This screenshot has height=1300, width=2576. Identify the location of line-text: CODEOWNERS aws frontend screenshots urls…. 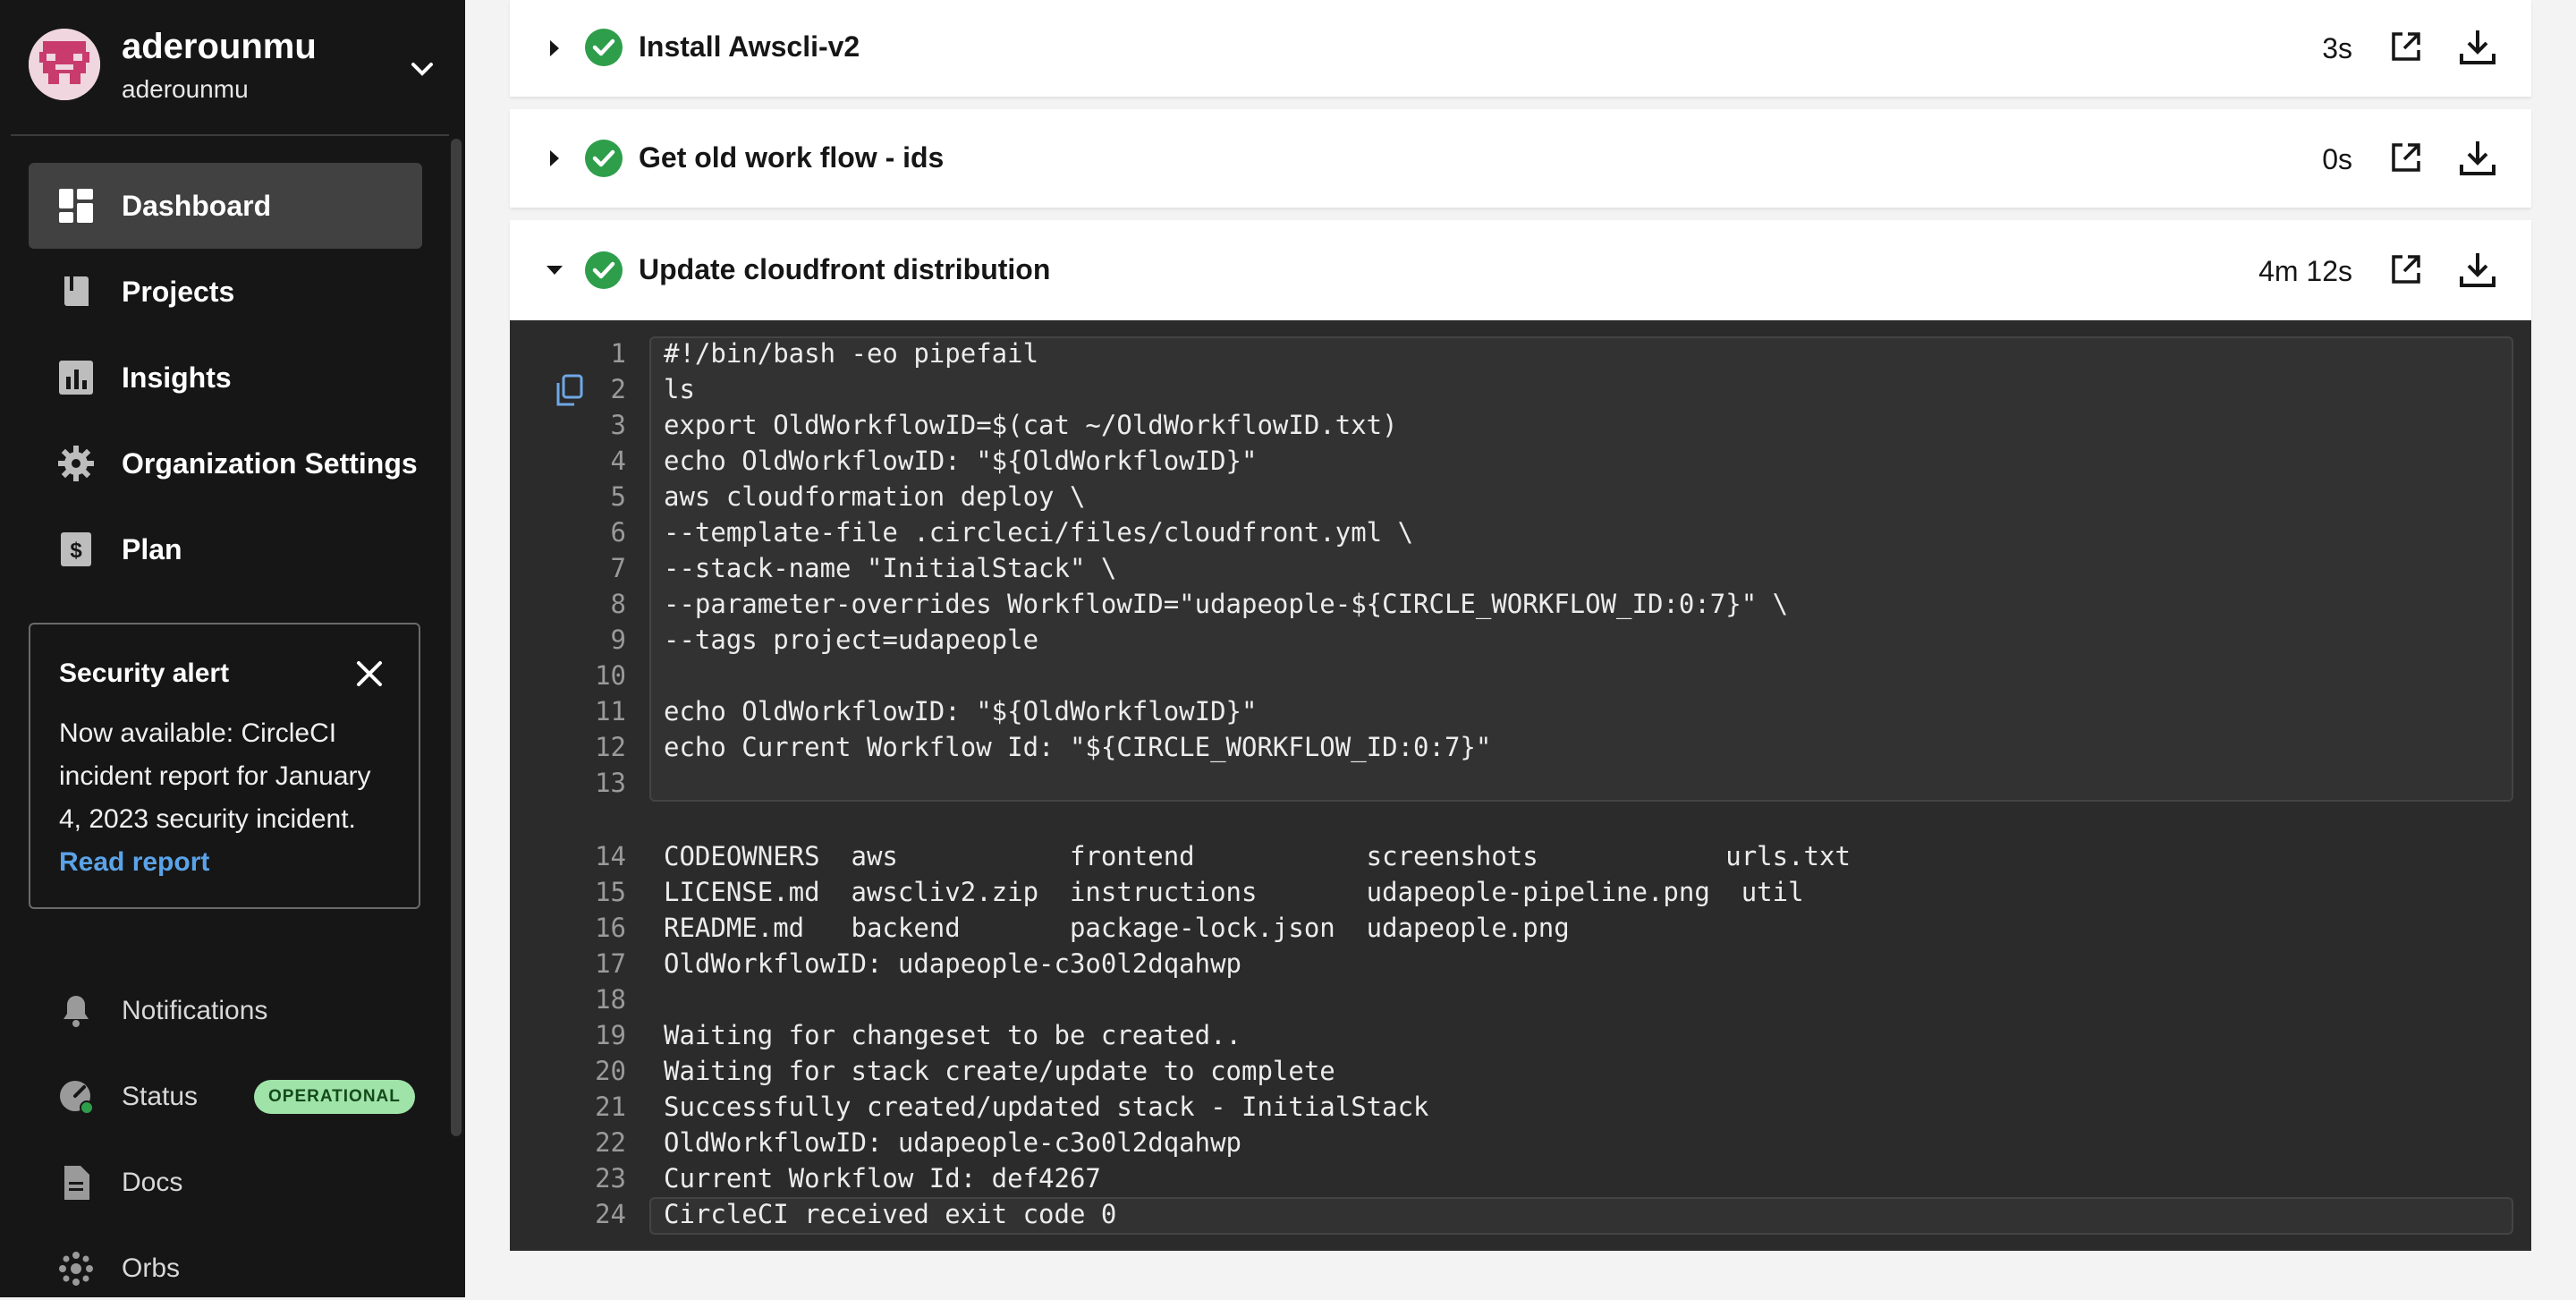
(1257, 856).